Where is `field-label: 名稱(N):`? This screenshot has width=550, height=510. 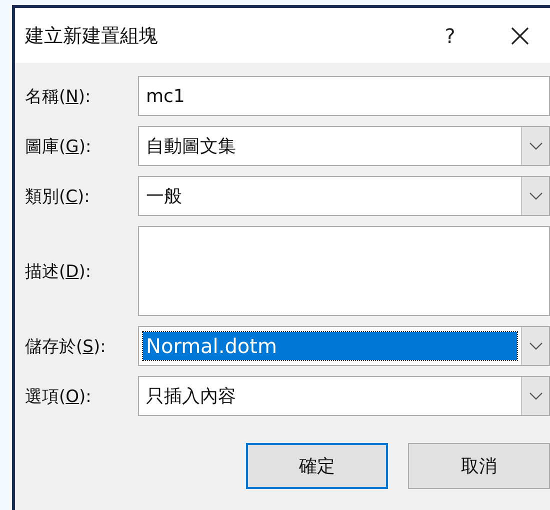
field-label: 名稱(N): is located at coordinates (58, 97).